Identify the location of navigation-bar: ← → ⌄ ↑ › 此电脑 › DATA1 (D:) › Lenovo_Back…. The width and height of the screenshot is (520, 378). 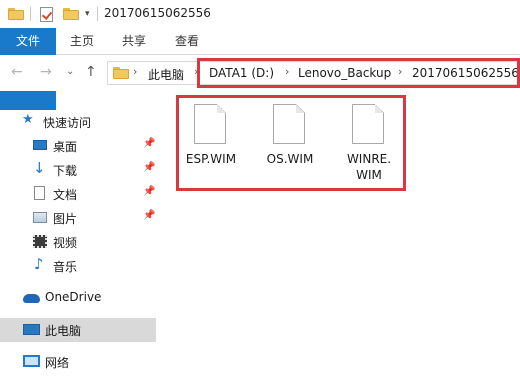
(260, 73).